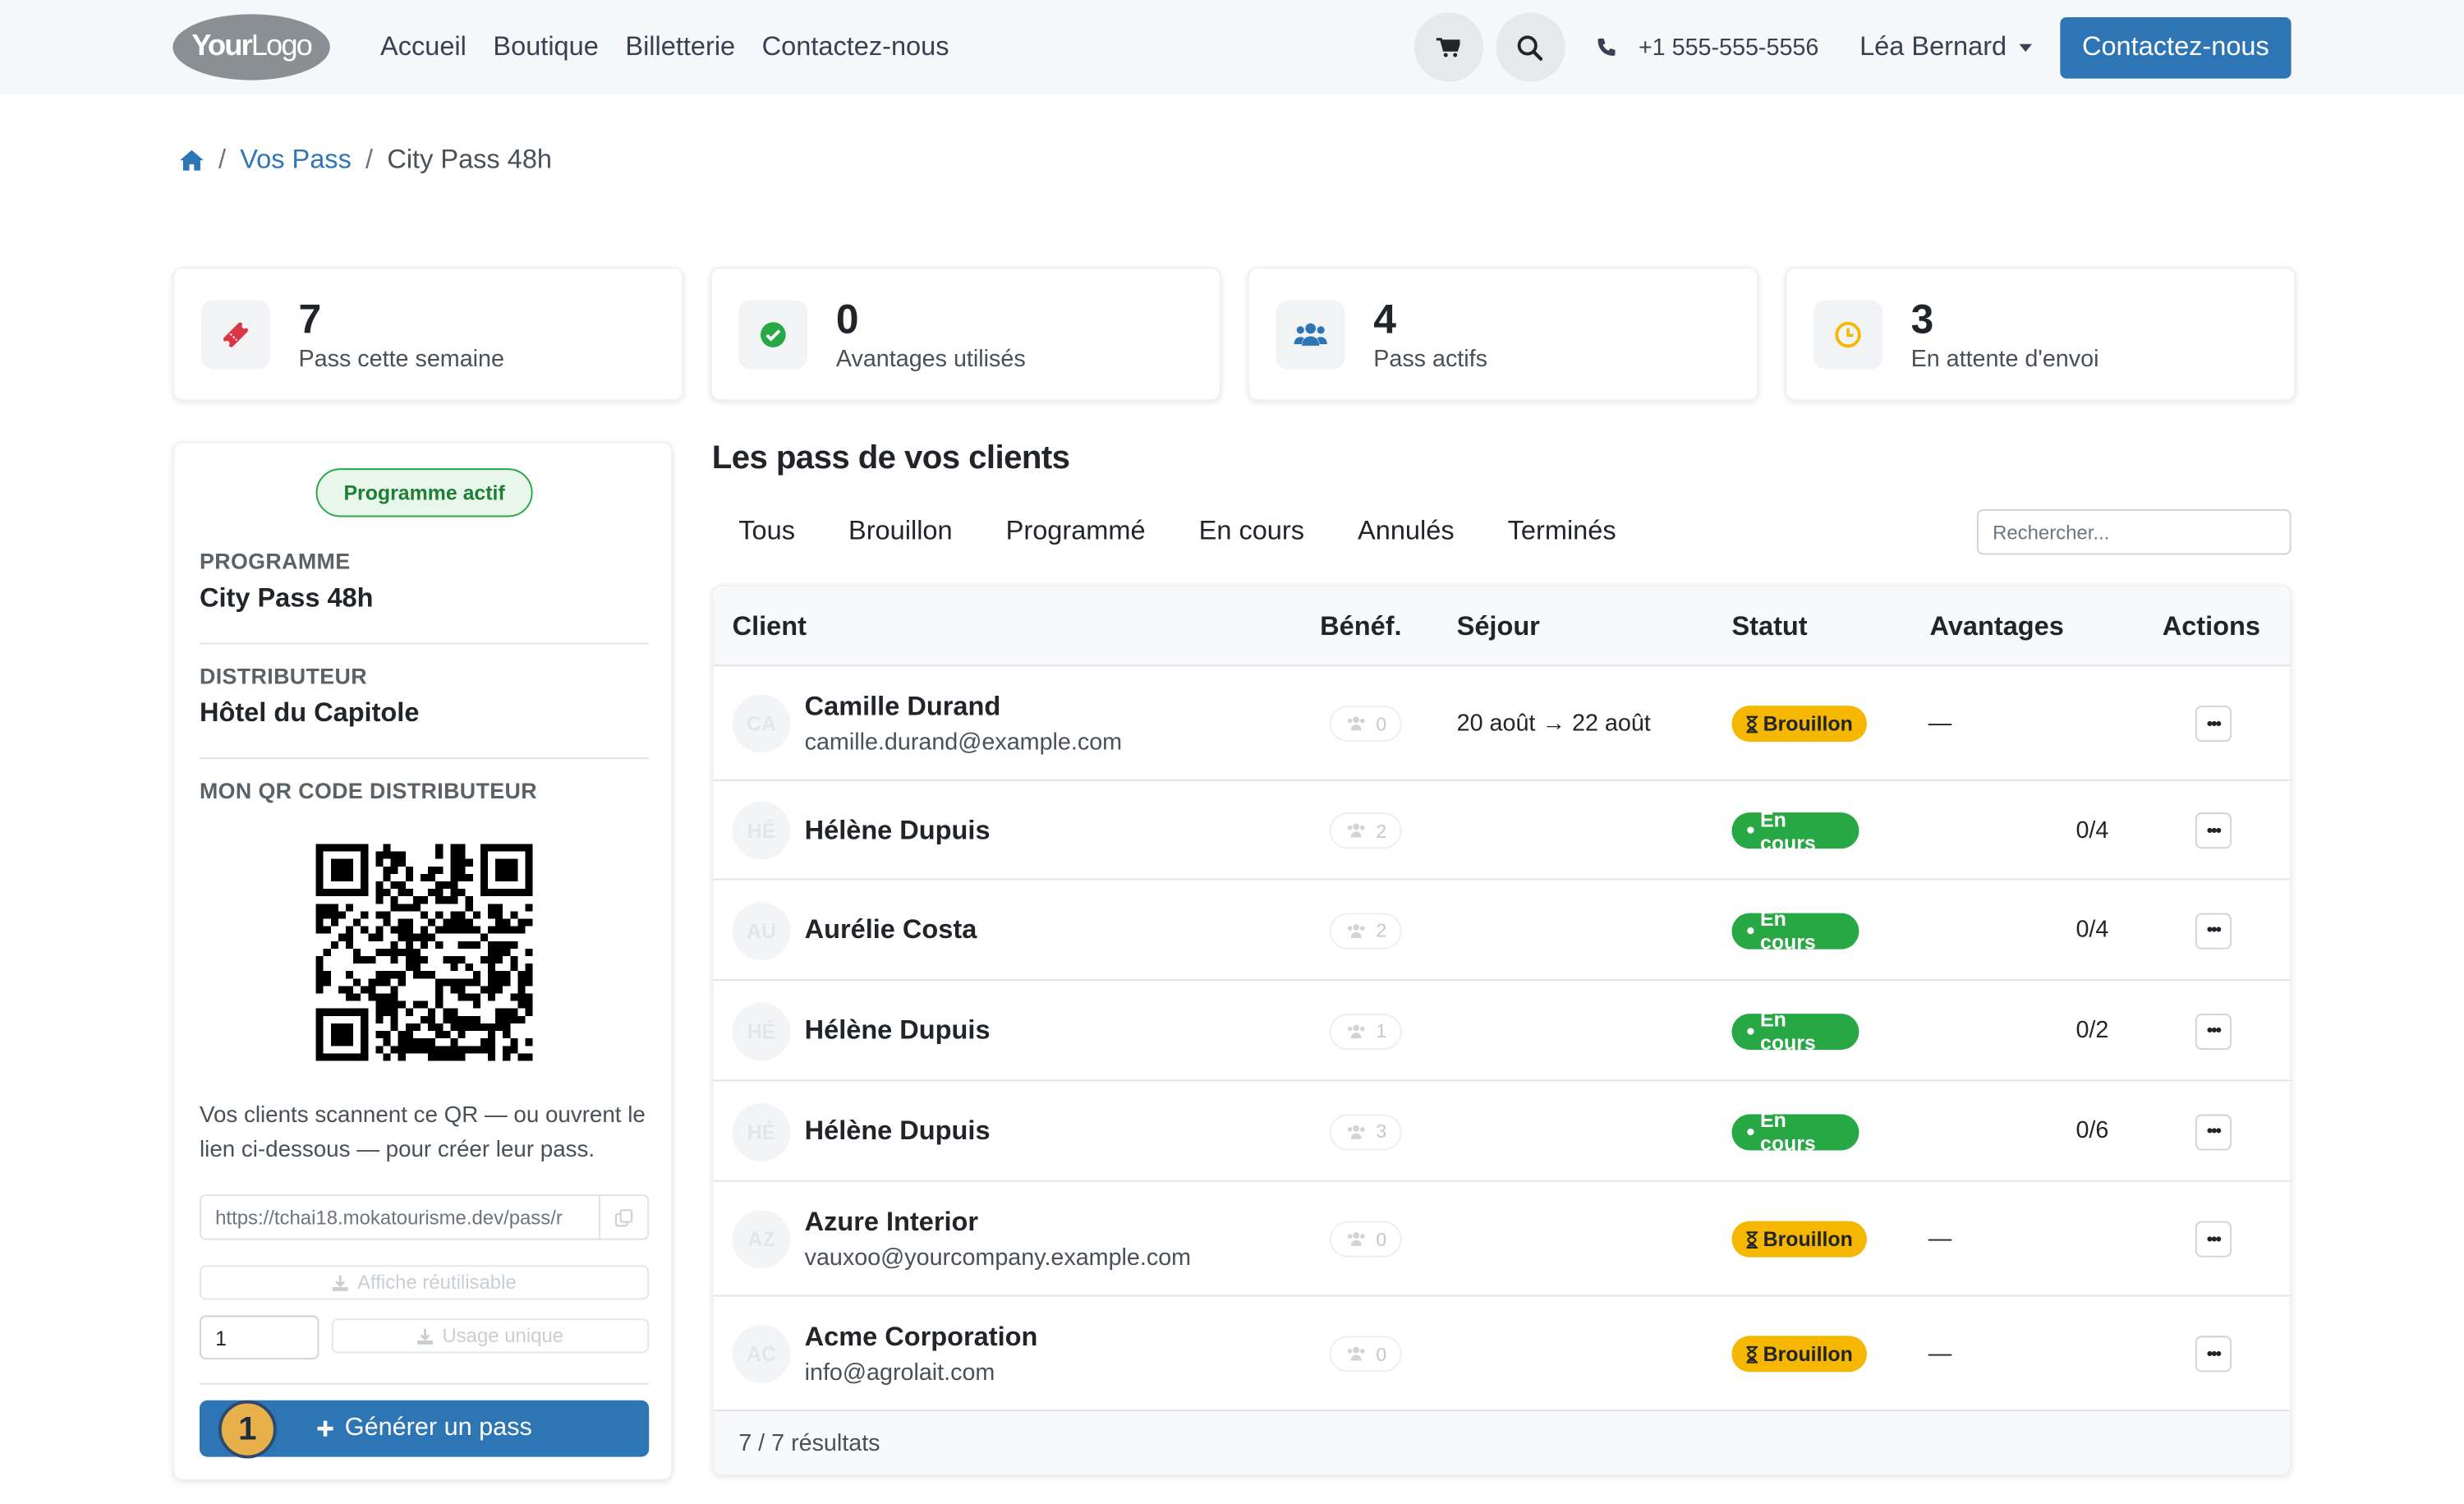 Image resolution: width=2464 pixels, height=1504 pixels. Describe the element at coordinates (2092, 930) in the screenshot. I see `benefits-value: 0/4` at that location.